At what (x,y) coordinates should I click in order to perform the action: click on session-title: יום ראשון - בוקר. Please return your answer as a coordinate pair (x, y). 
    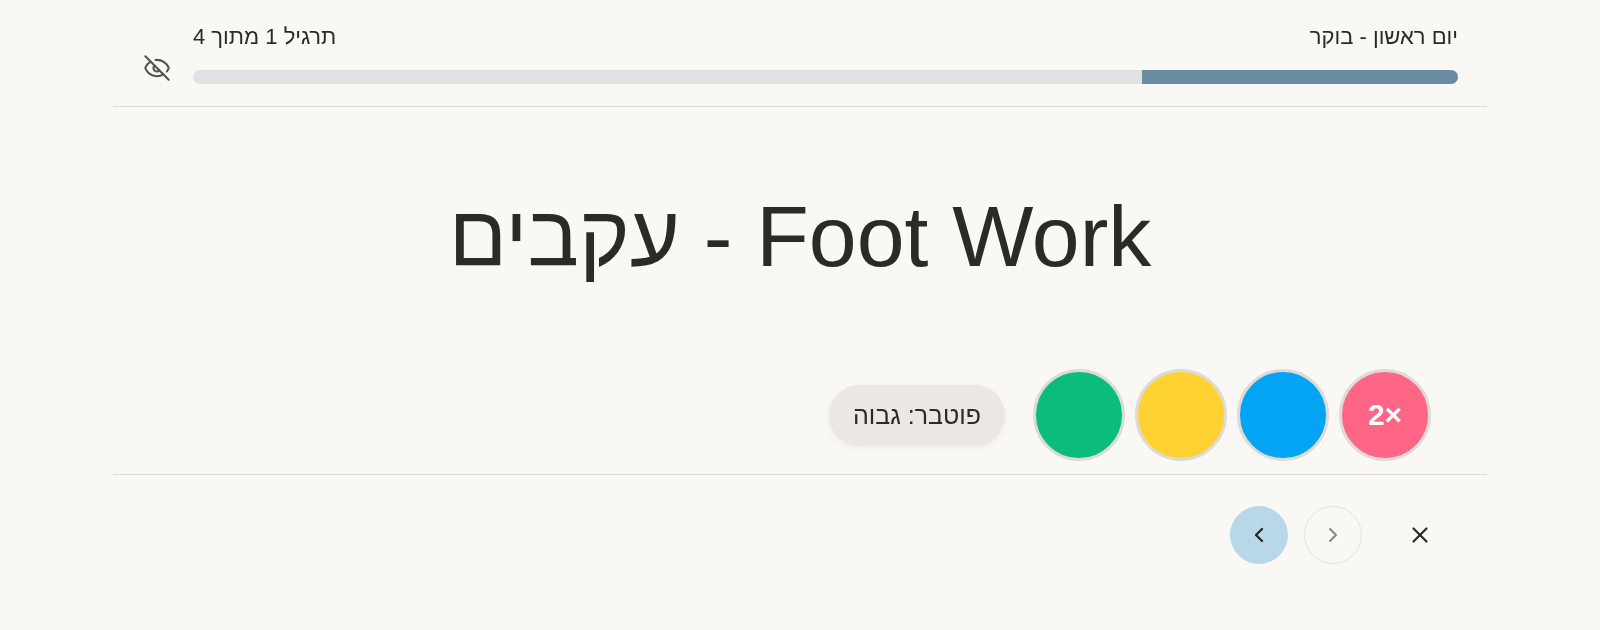
    Looking at the image, I should click on (1383, 37).